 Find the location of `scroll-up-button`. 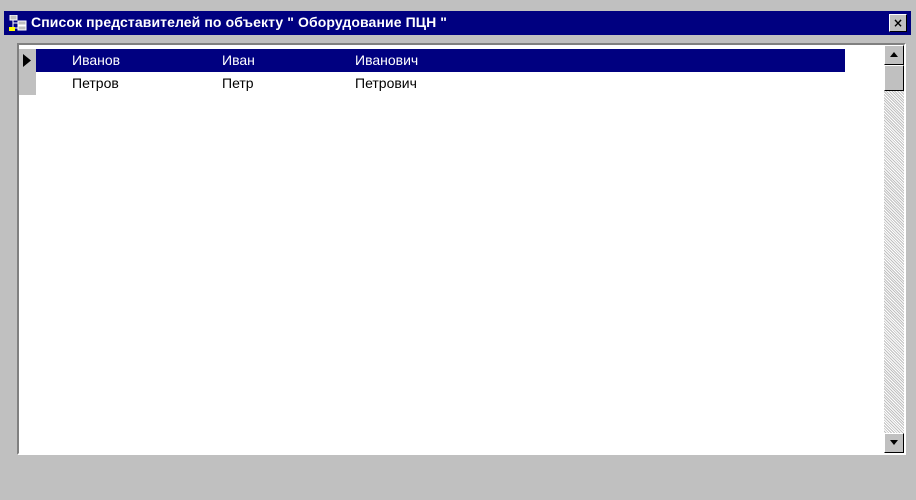

scroll-up-button is located at coordinates (894, 55).